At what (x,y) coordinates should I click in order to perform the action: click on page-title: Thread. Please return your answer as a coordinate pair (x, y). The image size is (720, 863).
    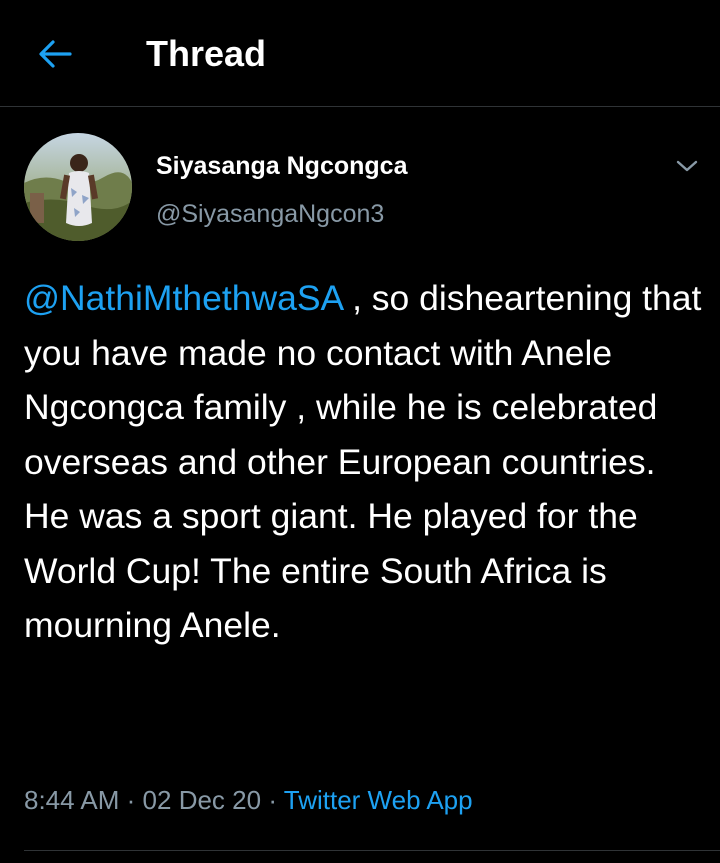
    Looking at the image, I should click on (206, 53).